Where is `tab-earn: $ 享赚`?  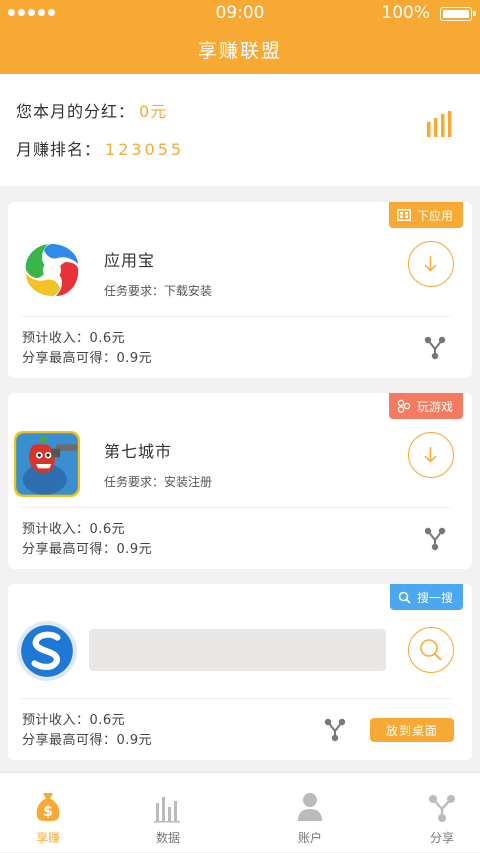 tab-earn: $ 享赚 is located at coordinates (48, 813).